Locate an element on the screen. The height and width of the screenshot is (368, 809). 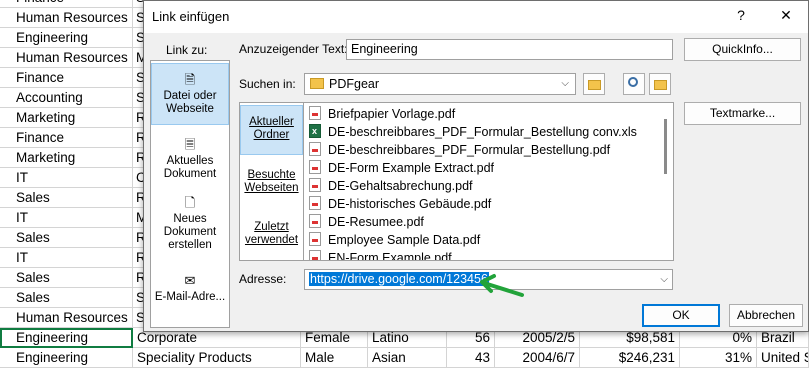
sheet-cell: 43 is located at coordinates (471, 358).